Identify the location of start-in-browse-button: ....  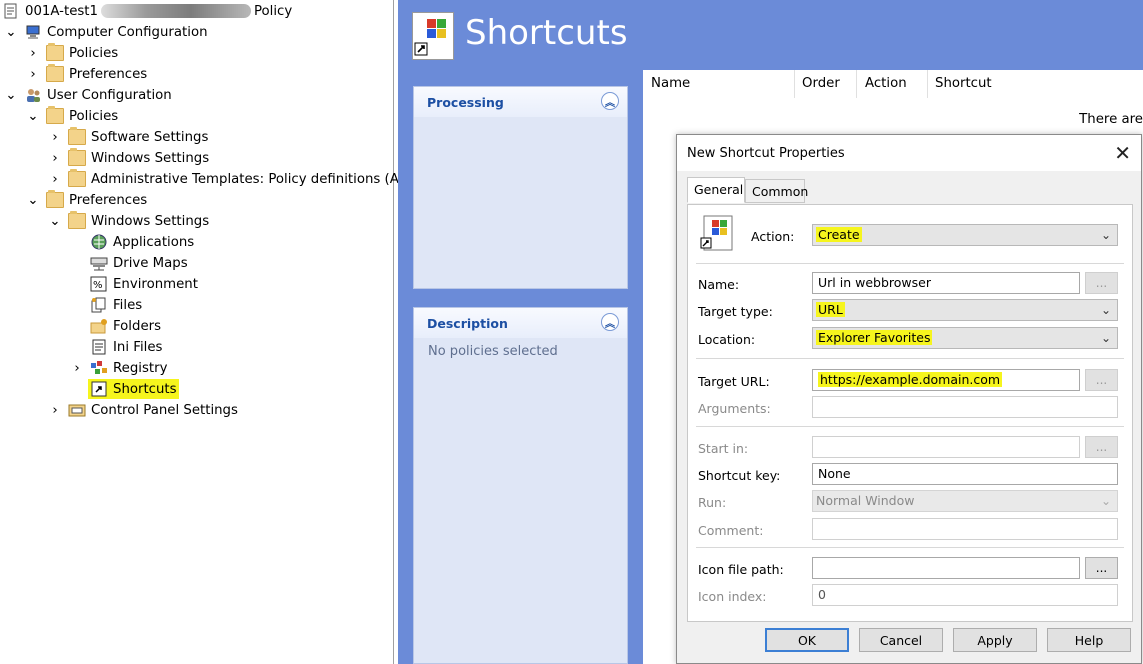
(1101, 447).